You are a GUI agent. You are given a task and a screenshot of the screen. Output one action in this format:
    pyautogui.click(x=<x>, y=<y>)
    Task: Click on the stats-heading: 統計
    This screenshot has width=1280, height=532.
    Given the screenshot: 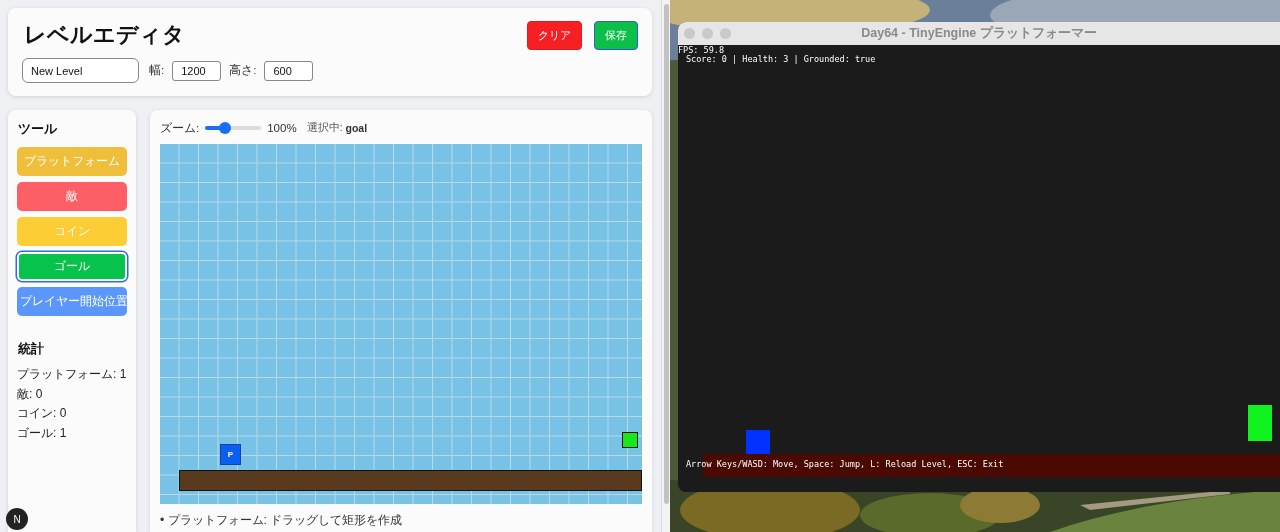 What is the action you would take?
    pyautogui.click(x=31, y=349)
    